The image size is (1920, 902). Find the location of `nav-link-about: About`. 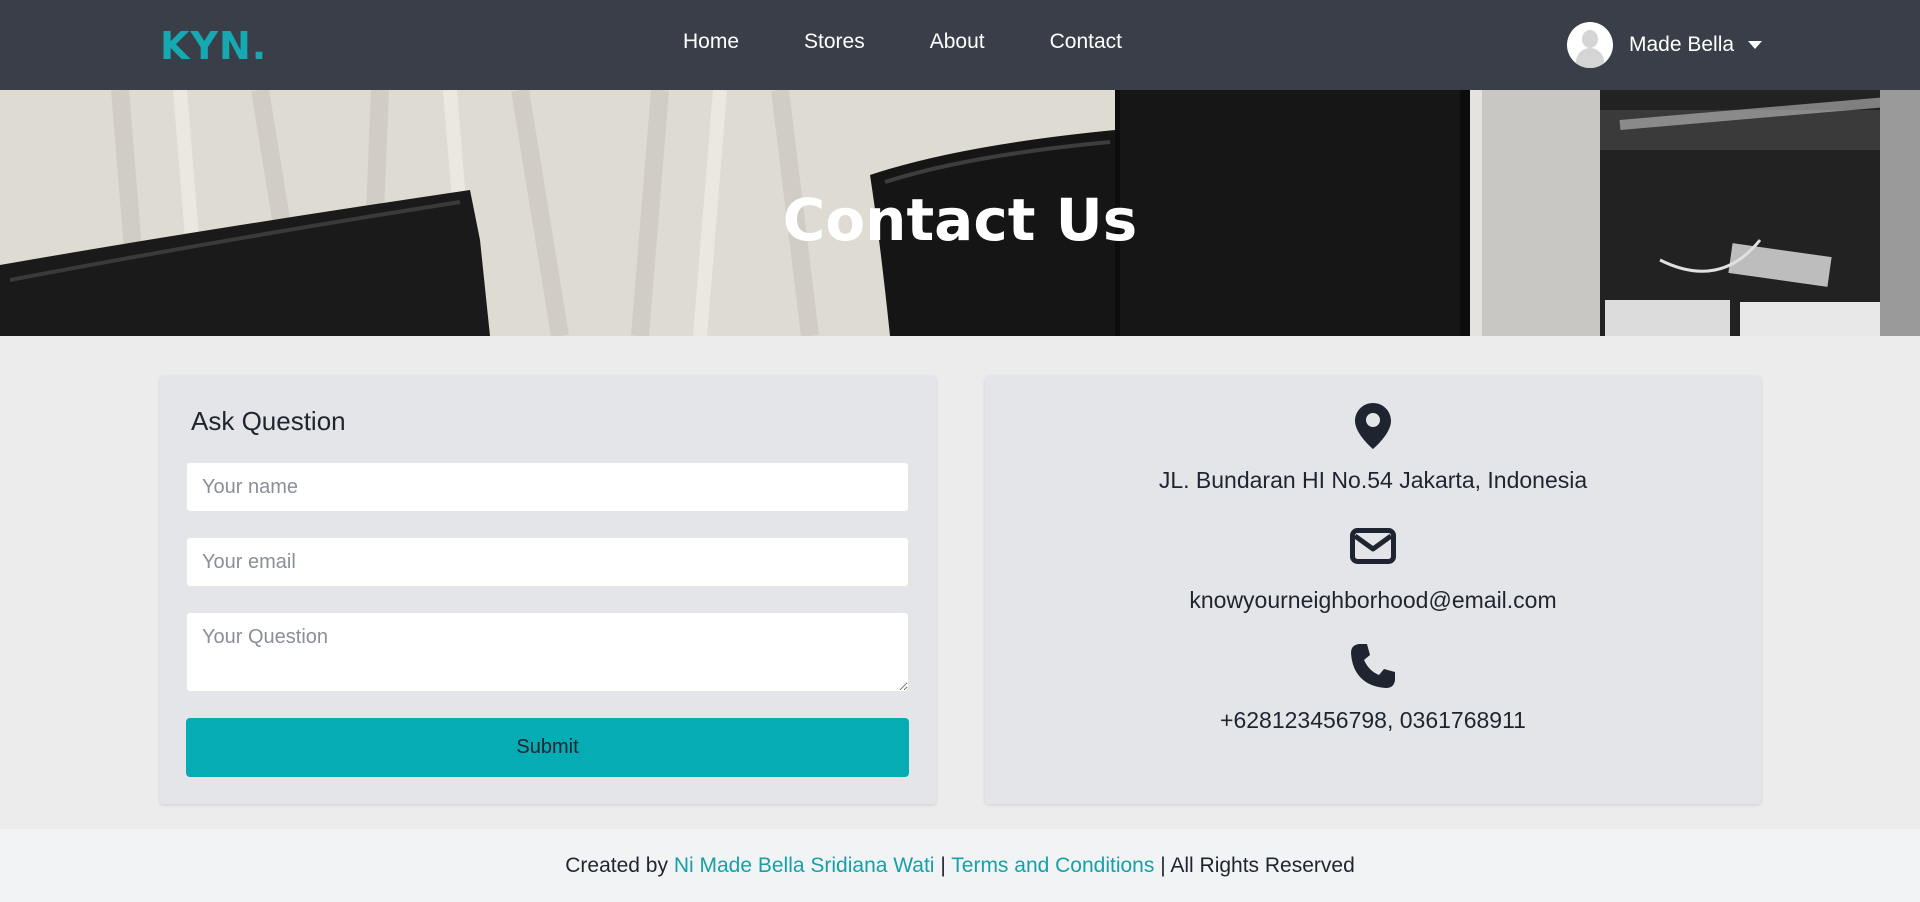

nav-link-about: About is located at coordinates (957, 42).